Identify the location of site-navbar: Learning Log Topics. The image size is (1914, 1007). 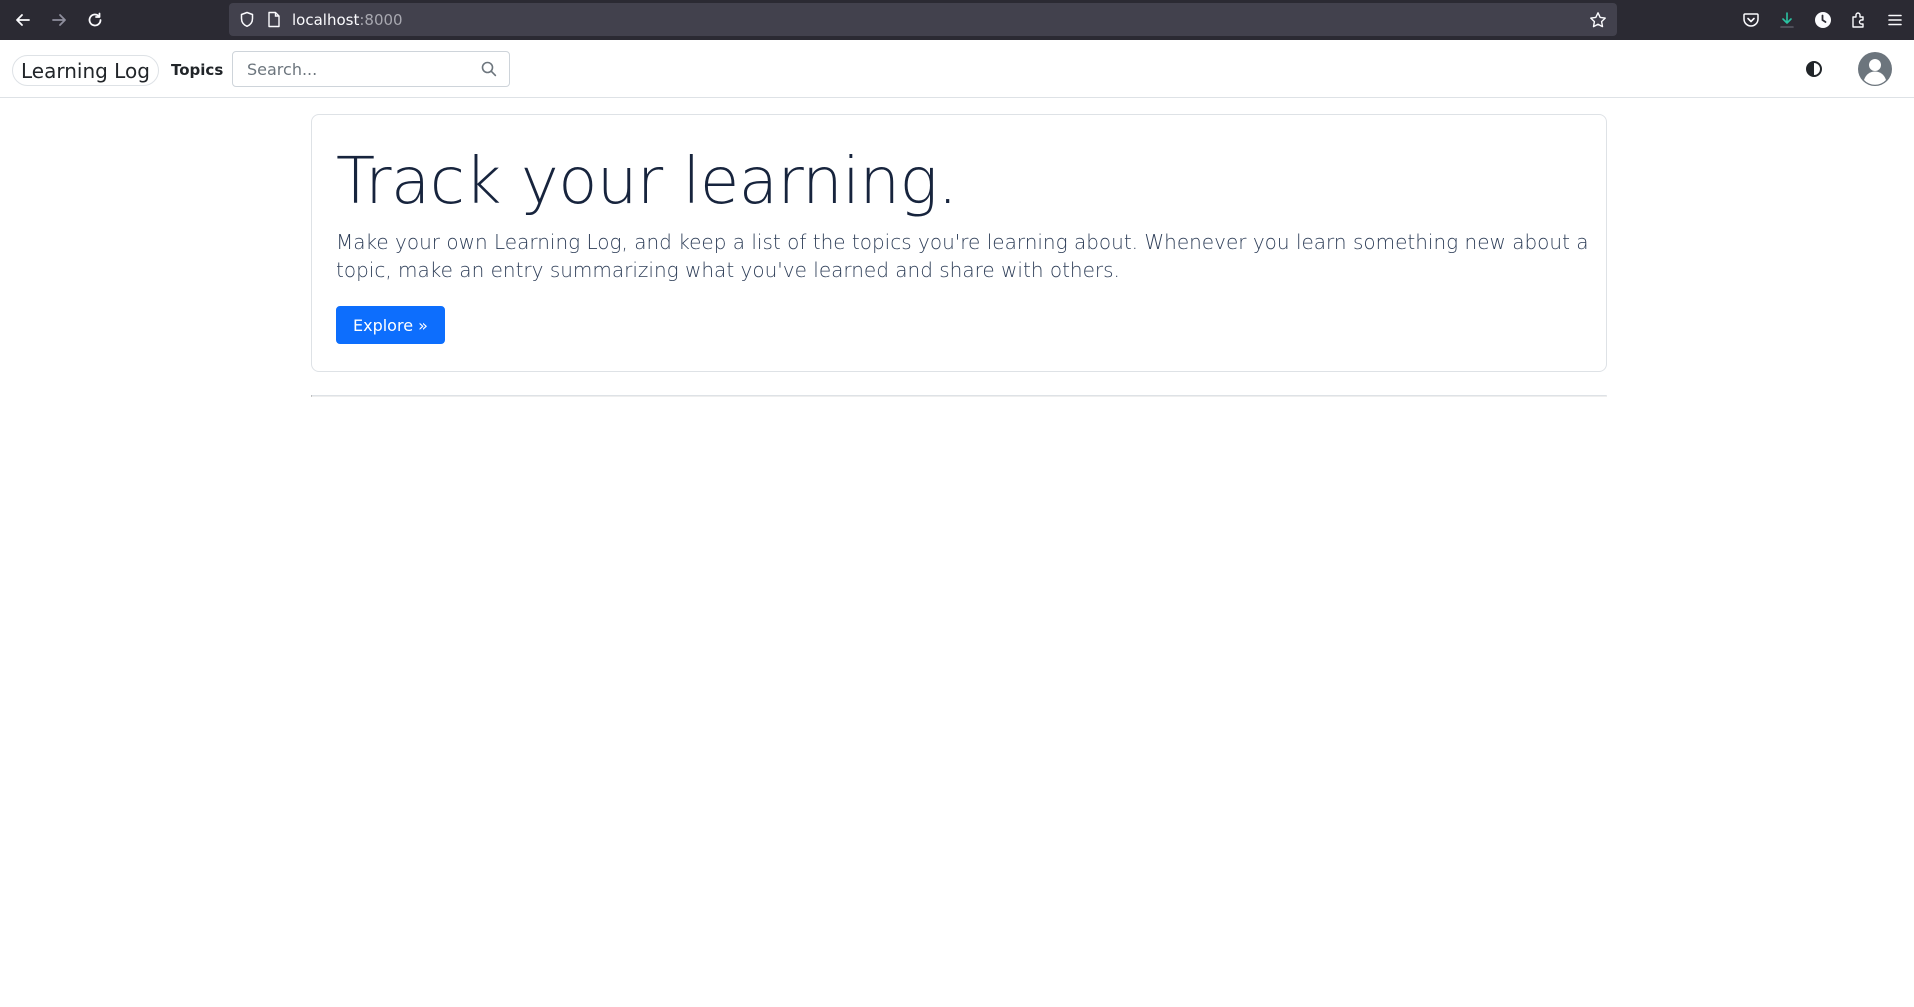
(957, 69).